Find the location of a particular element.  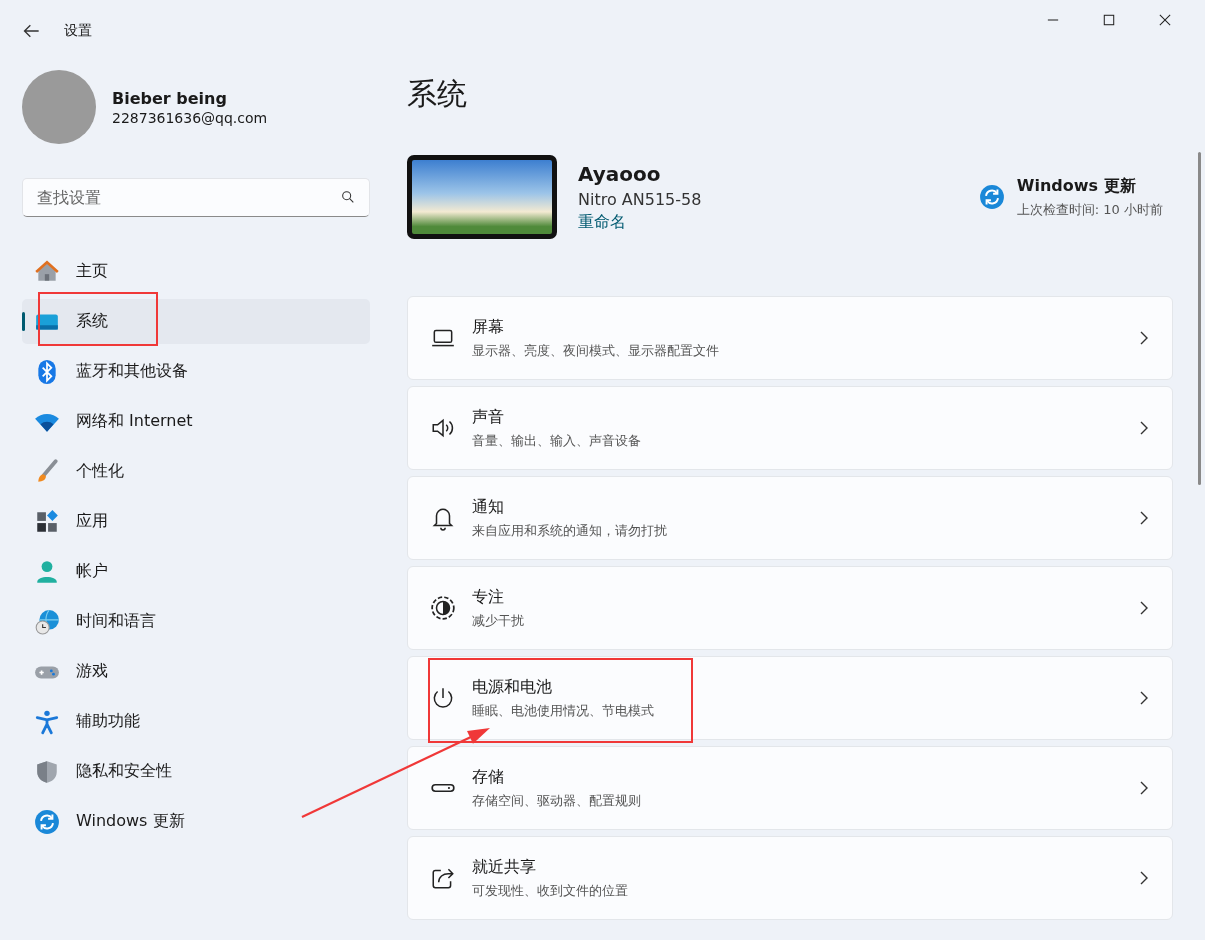

window-title: 设置 is located at coordinates (78, 31).